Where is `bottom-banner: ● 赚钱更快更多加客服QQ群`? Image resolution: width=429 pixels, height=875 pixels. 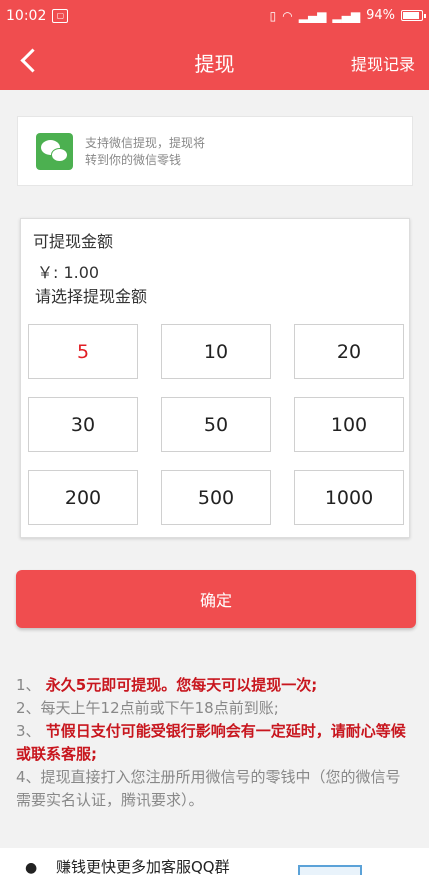
bottom-banner: ● 赚钱更快更多加客服QQ群 is located at coordinates (214, 861).